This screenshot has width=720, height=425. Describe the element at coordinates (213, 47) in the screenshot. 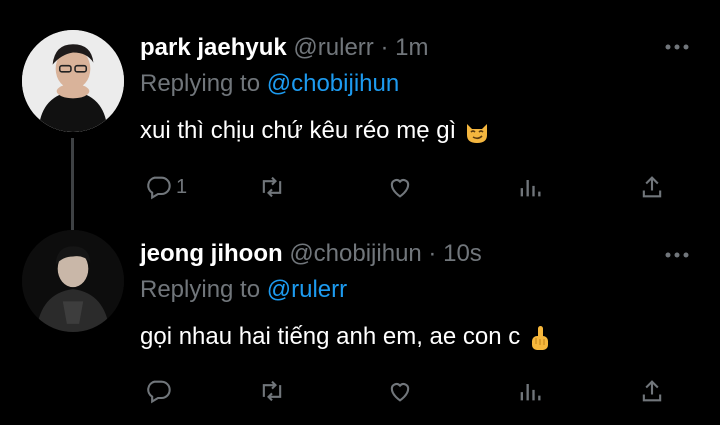

I see `display-name: park jaehyuk` at that location.